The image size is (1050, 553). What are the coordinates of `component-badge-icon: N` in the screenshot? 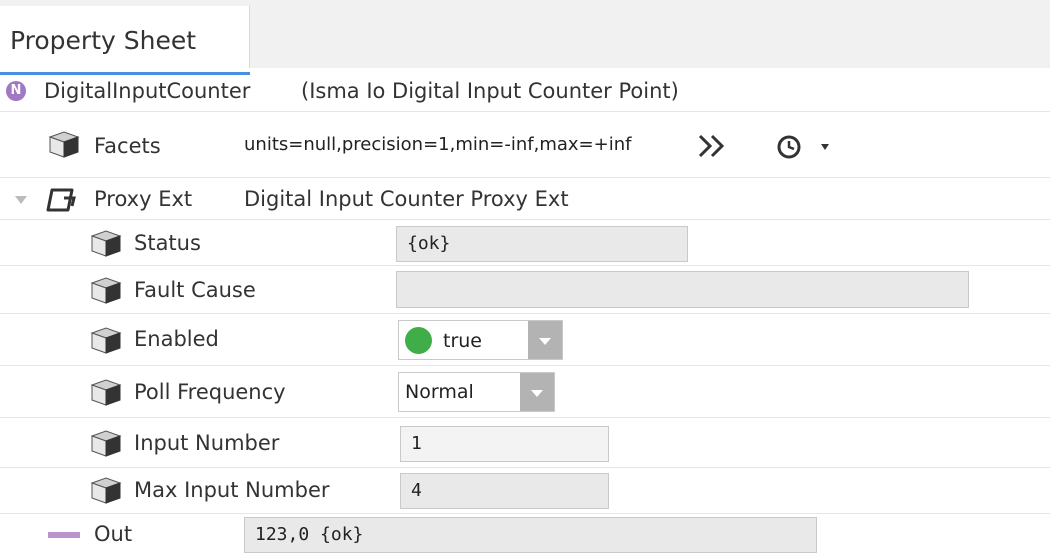 It's located at (16, 91).